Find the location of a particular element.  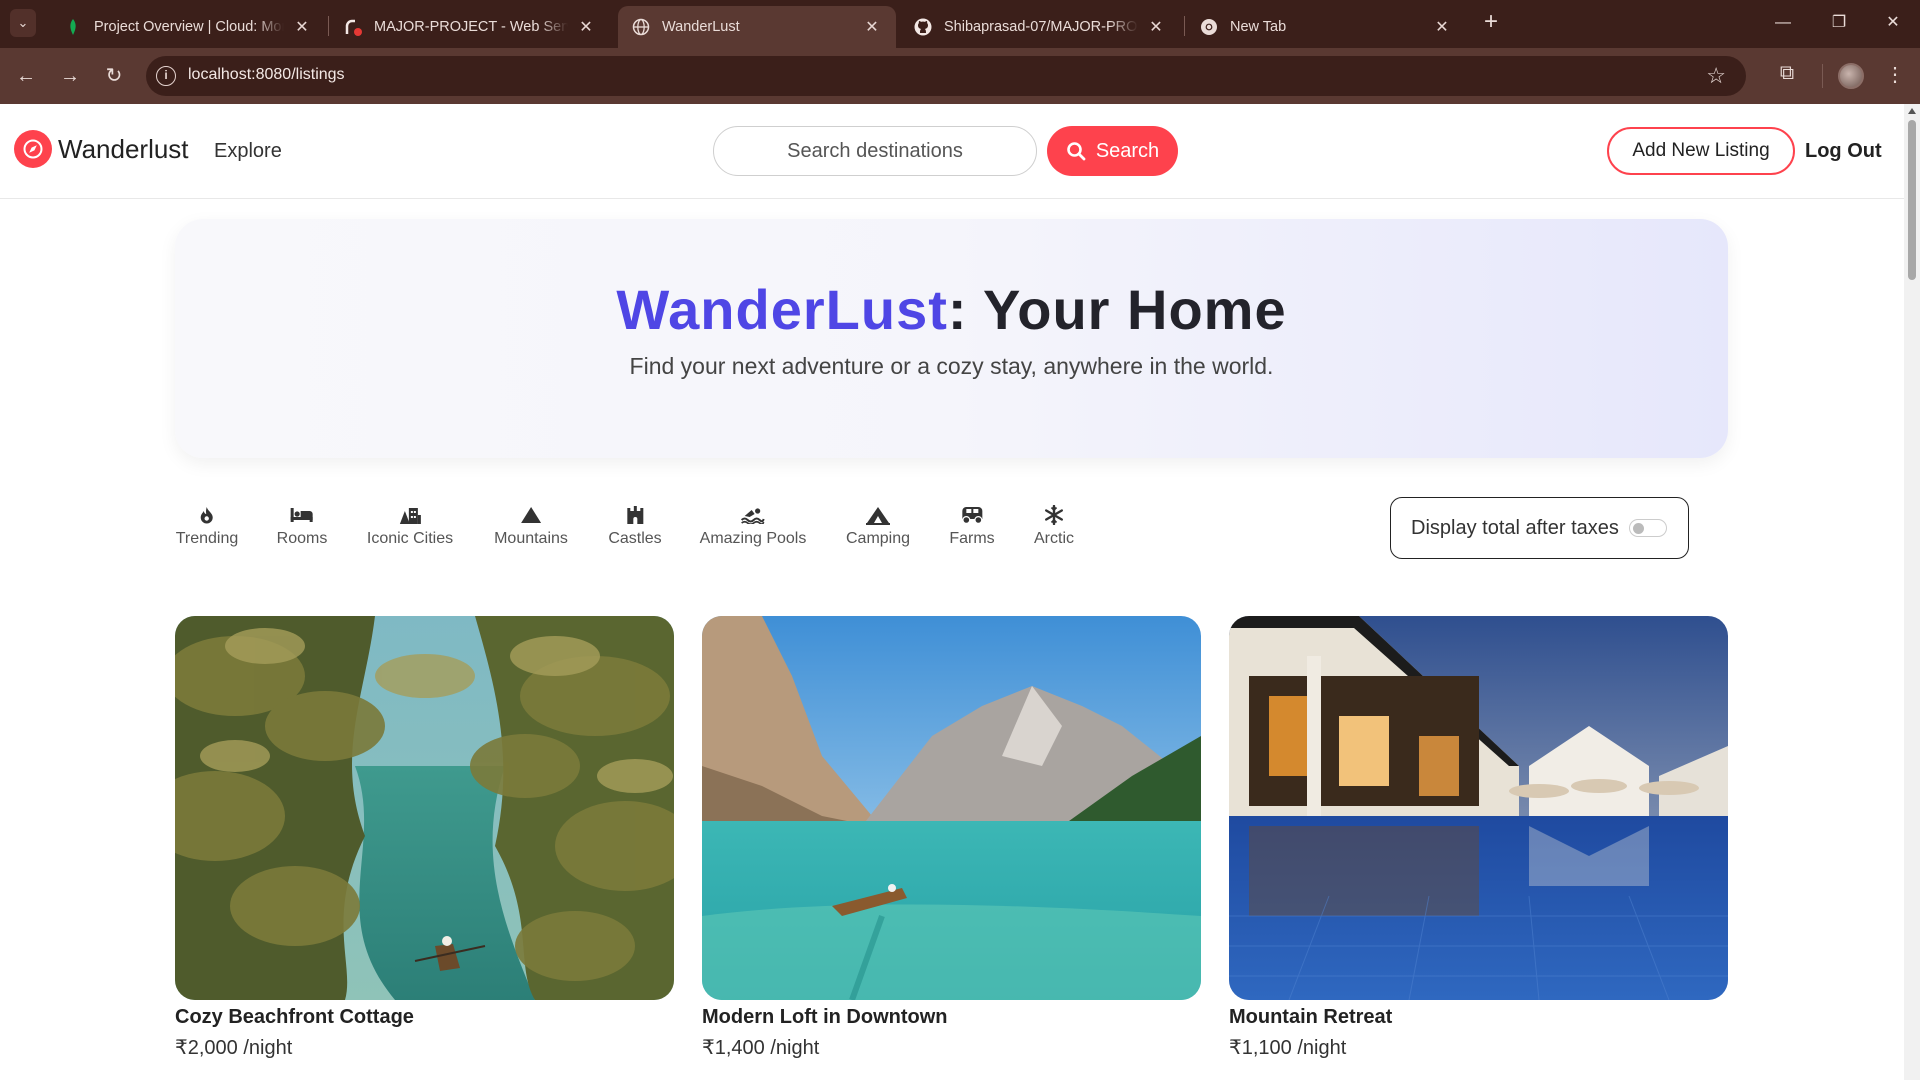

github-icon is located at coordinates (923, 27).